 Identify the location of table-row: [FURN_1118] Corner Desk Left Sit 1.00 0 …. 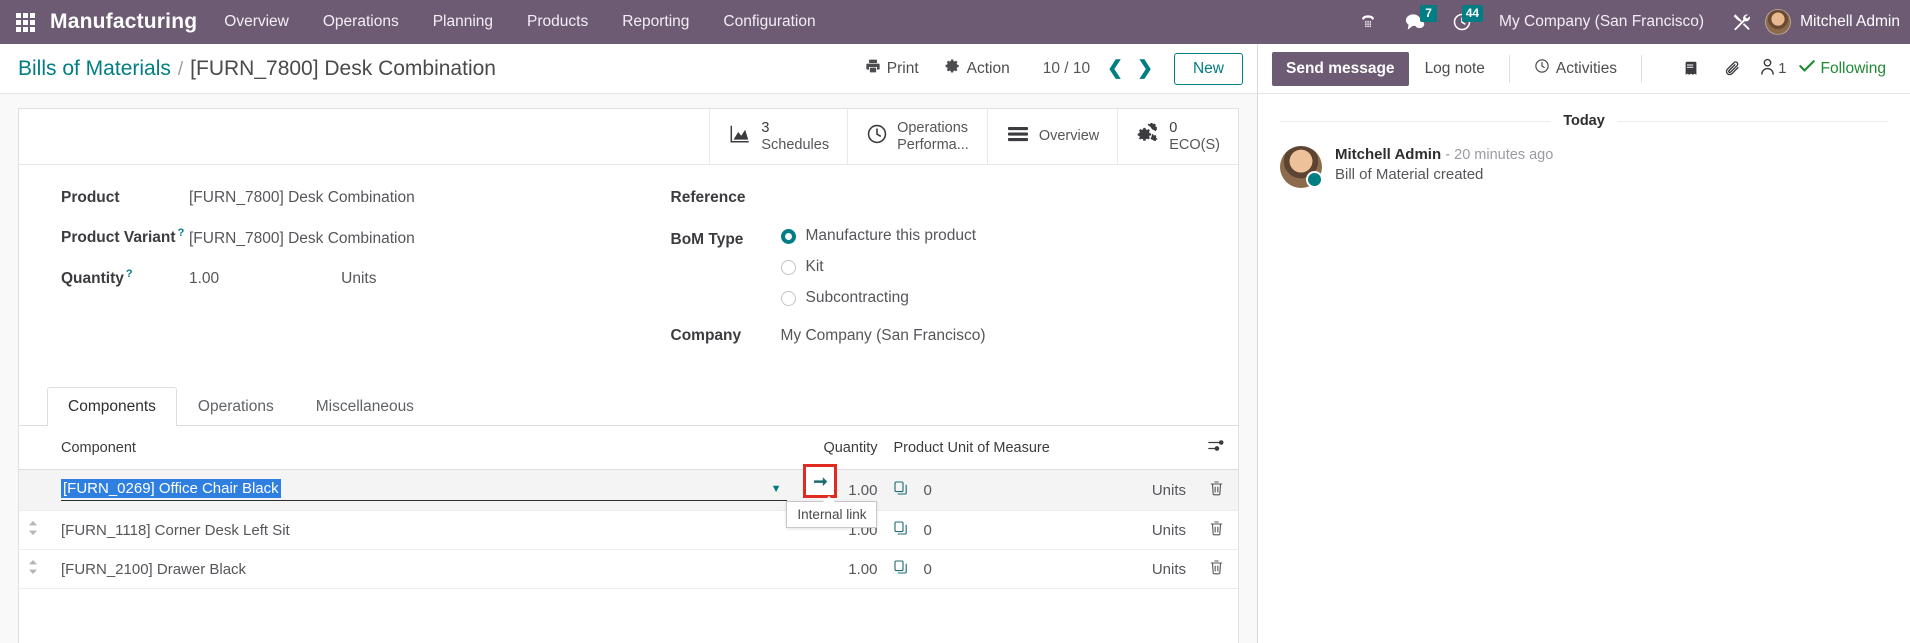
(628, 530).